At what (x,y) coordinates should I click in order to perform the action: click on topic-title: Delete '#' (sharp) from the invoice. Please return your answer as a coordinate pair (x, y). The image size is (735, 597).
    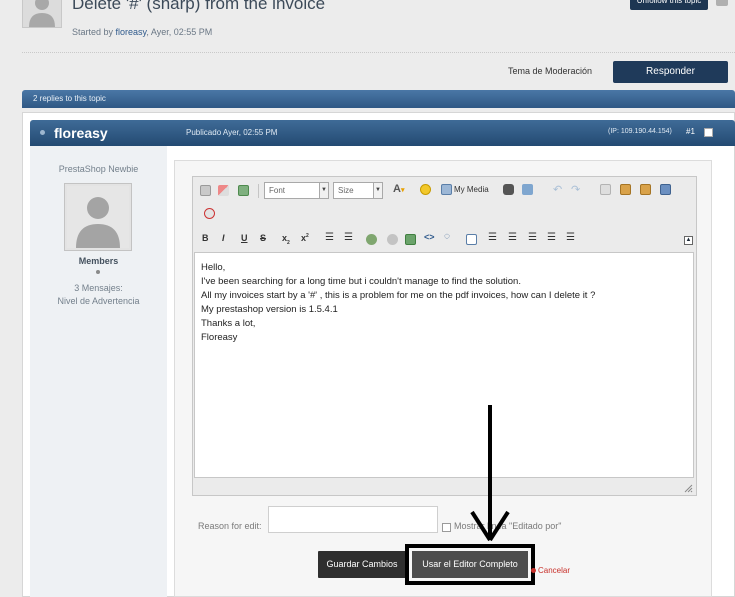
    Looking at the image, I should click on (199, 6).